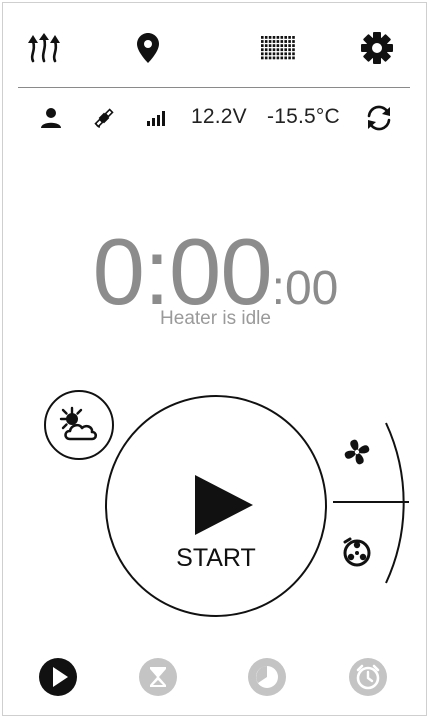 The width and height of the screenshot is (431, 720). I want to click on nav-run-tab, so click(58, 677).